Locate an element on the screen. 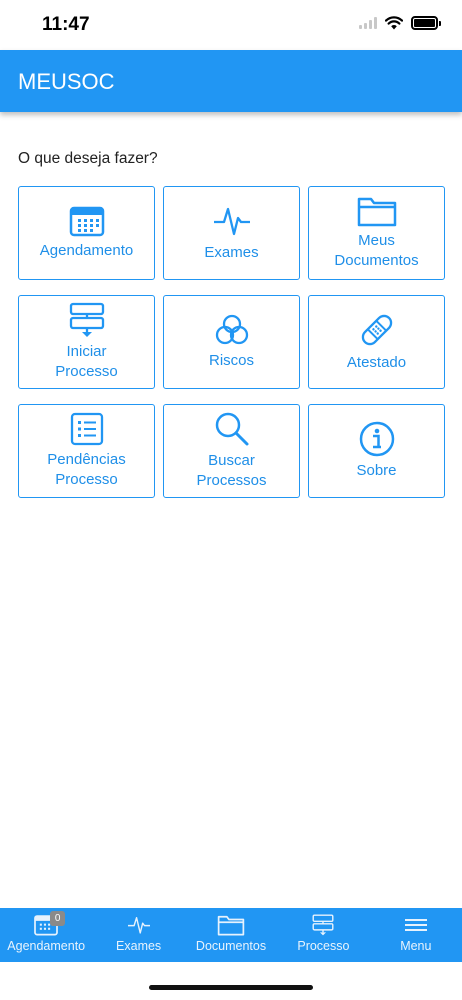 This screenshot has height=1000, width=462. status-icons is located at coordinates (400, 23).